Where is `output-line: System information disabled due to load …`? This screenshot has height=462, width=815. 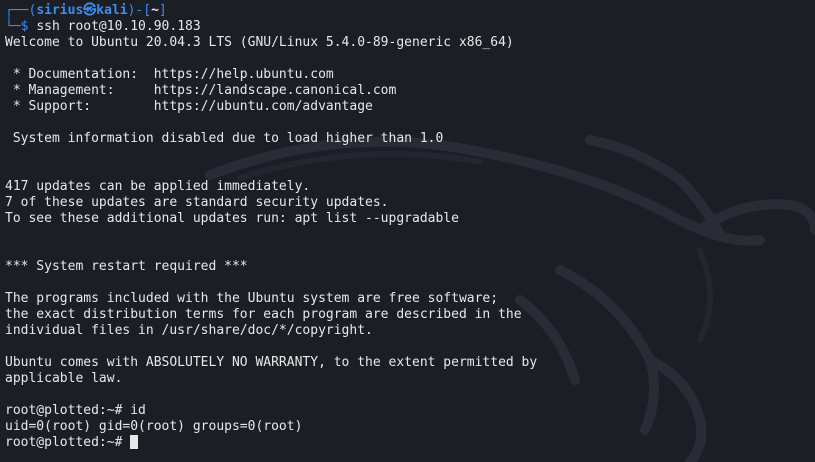 output-line: System information disabled due to load … is located at coordinates (224, 138).